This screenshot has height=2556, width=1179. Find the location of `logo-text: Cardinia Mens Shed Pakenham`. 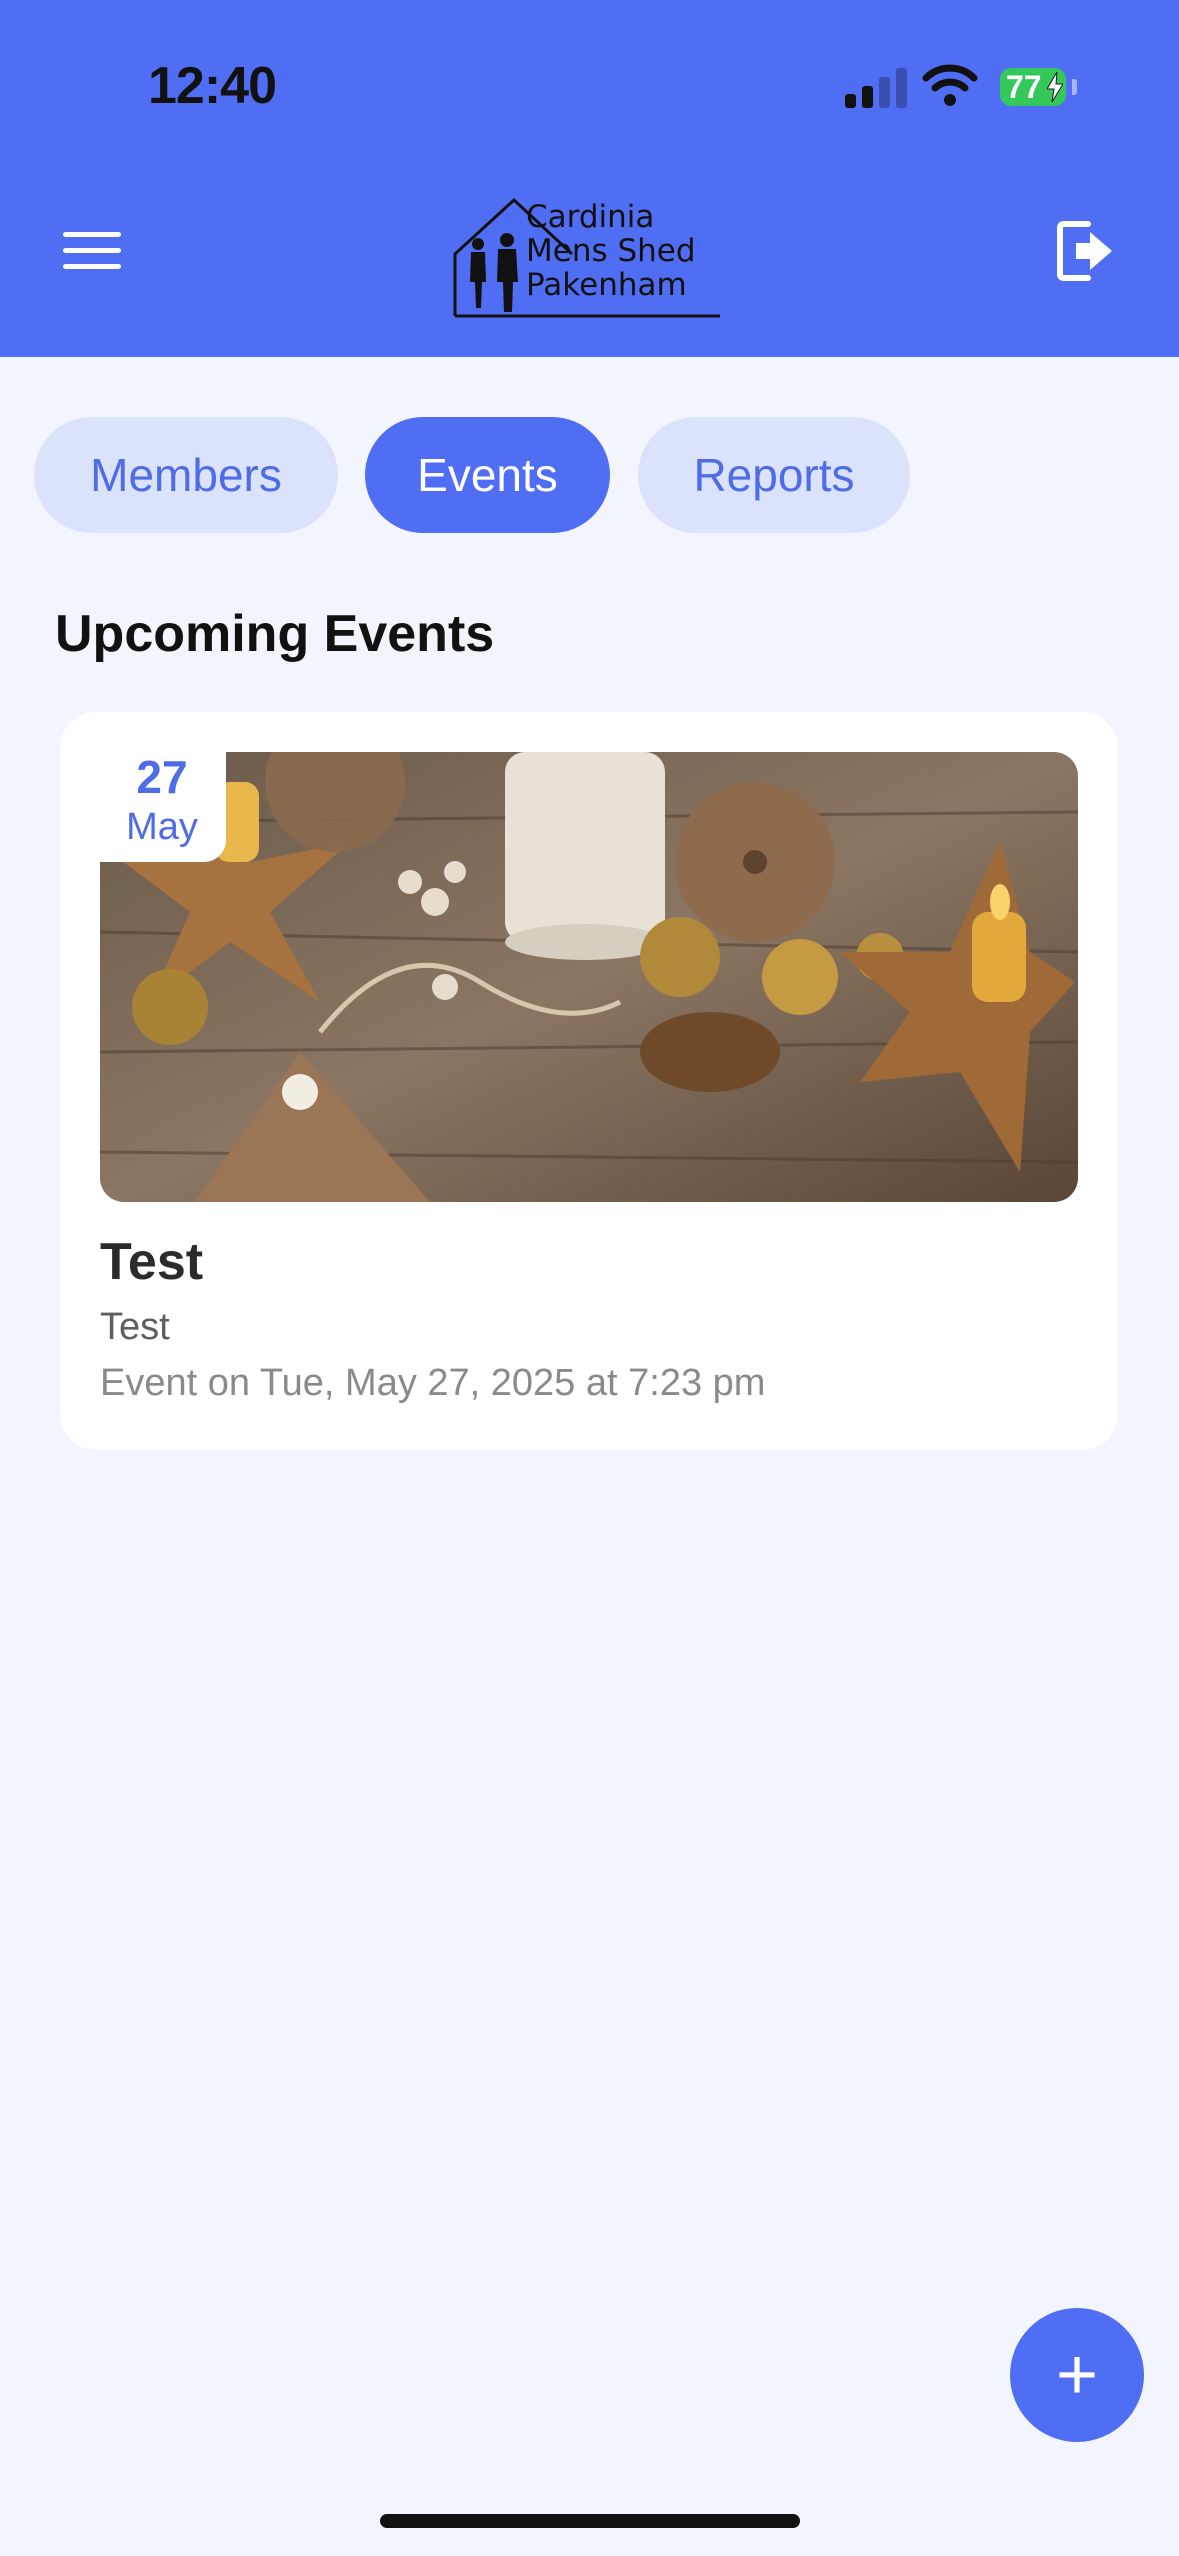

logo-text: Cardinia Mens Shed Pakenham is located at coordinates (611, 251).